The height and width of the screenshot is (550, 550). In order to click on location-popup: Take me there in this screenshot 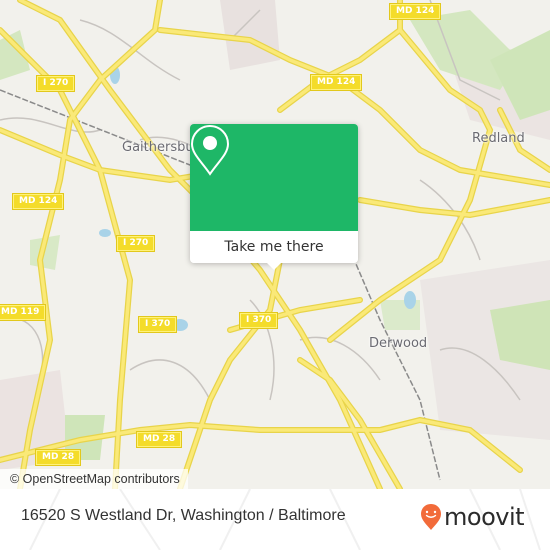, I will do `click(274, 197)`.